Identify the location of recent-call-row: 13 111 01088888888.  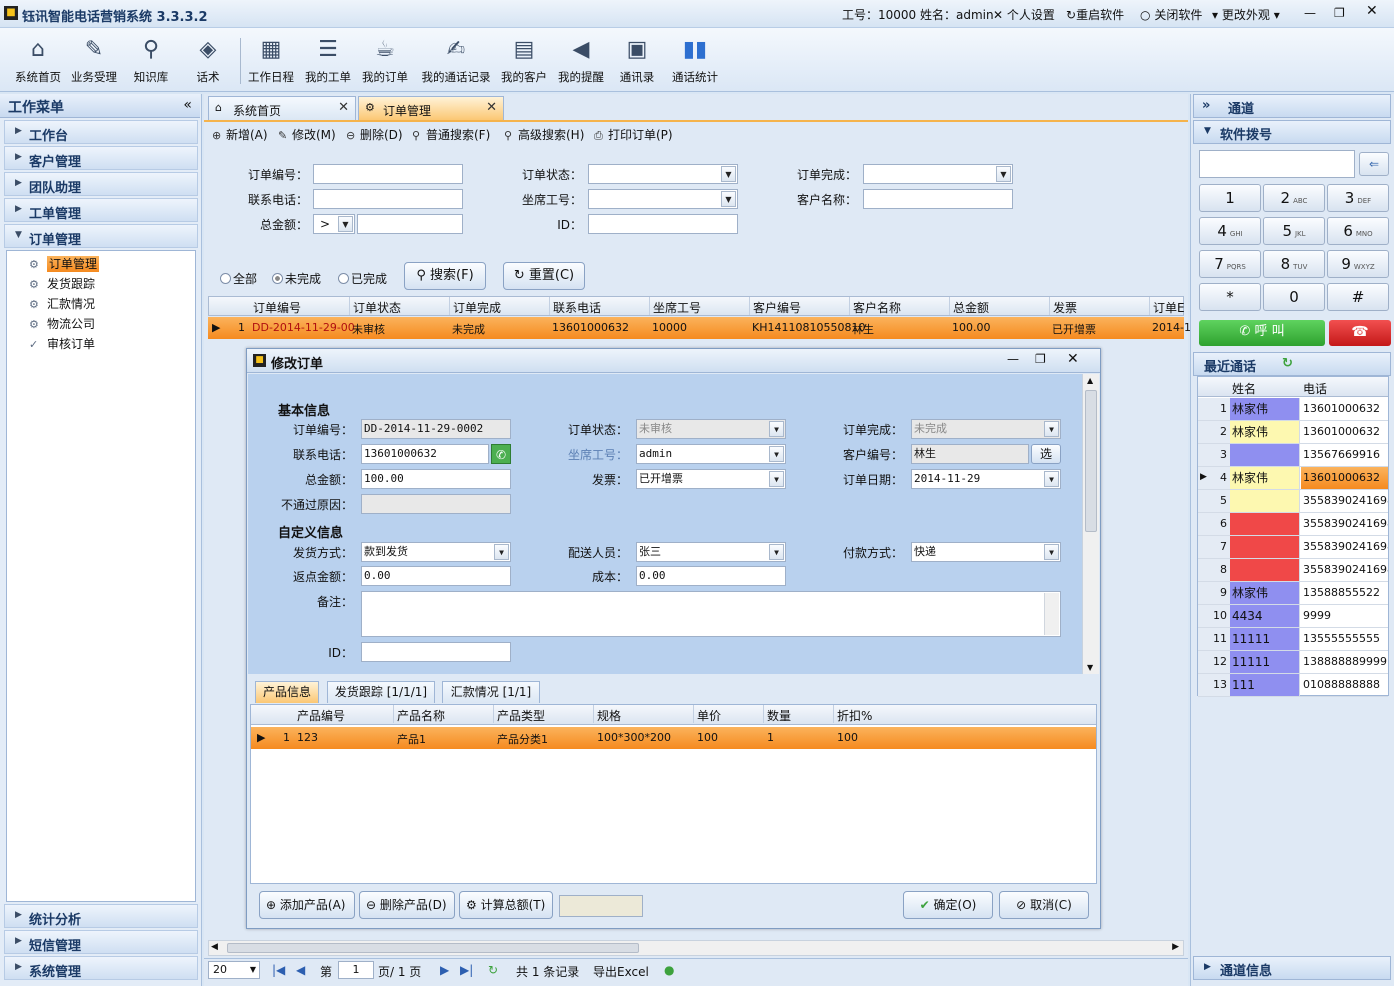
(1293, 685).